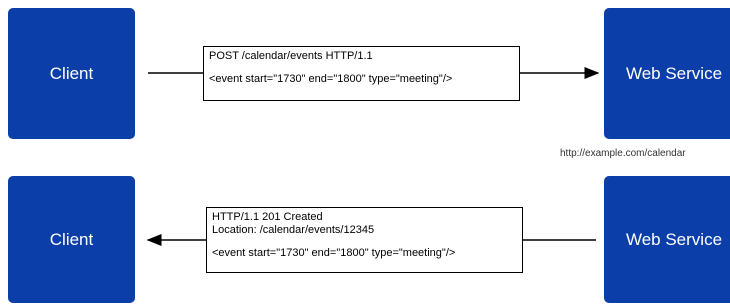  What do you see at coordinates (291, 56) in the screenshot?
I see `request-line: POST /calendar/events HTTP/1.1` at bounding box center [291, 56].